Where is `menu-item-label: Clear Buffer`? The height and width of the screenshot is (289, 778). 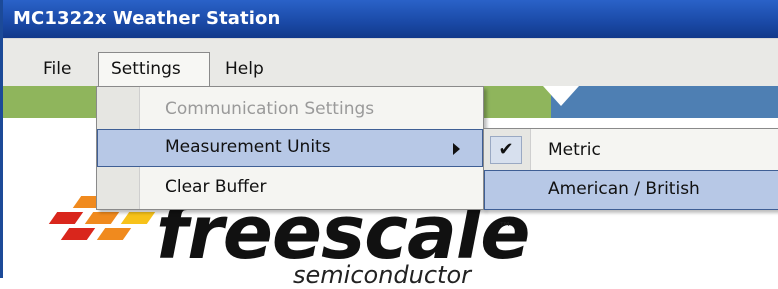 menu-item-label: Clear Buffer is located at coordinates (216, 187).